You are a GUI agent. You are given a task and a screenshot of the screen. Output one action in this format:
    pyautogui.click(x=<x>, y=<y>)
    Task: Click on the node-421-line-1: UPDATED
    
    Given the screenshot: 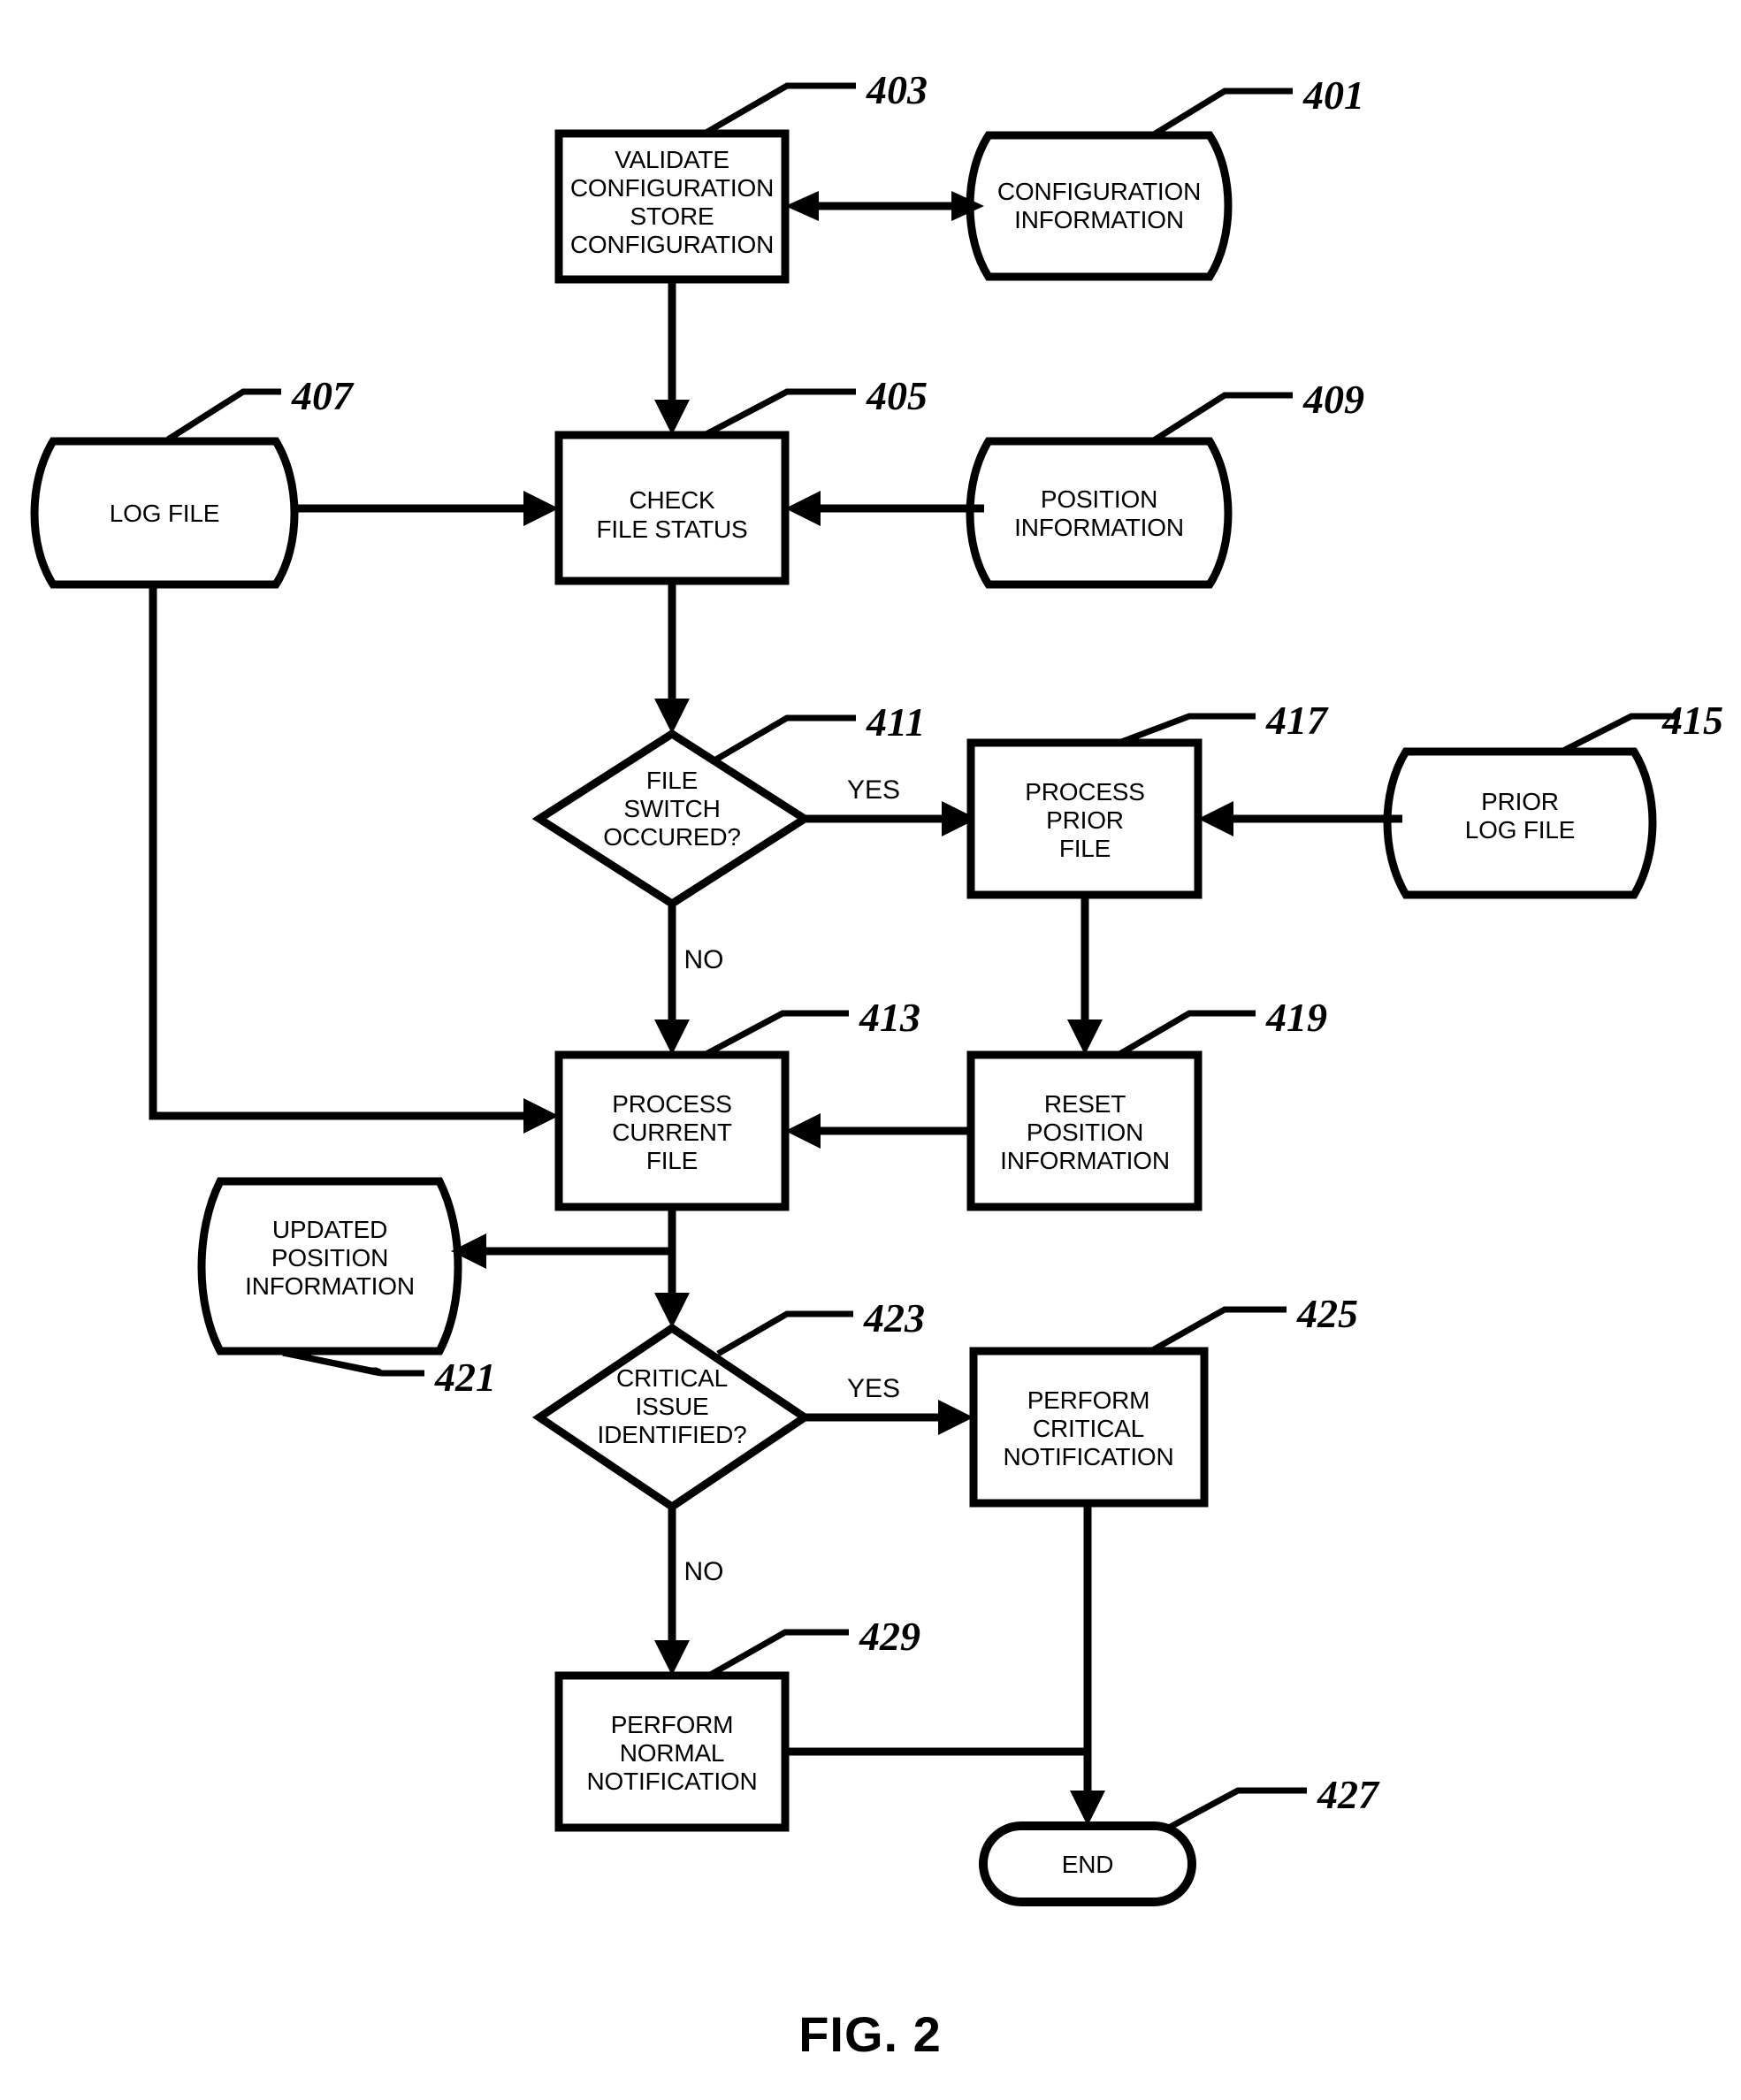 What is the action you would take?
    pyautogui.click(x=329, y=1229)
    